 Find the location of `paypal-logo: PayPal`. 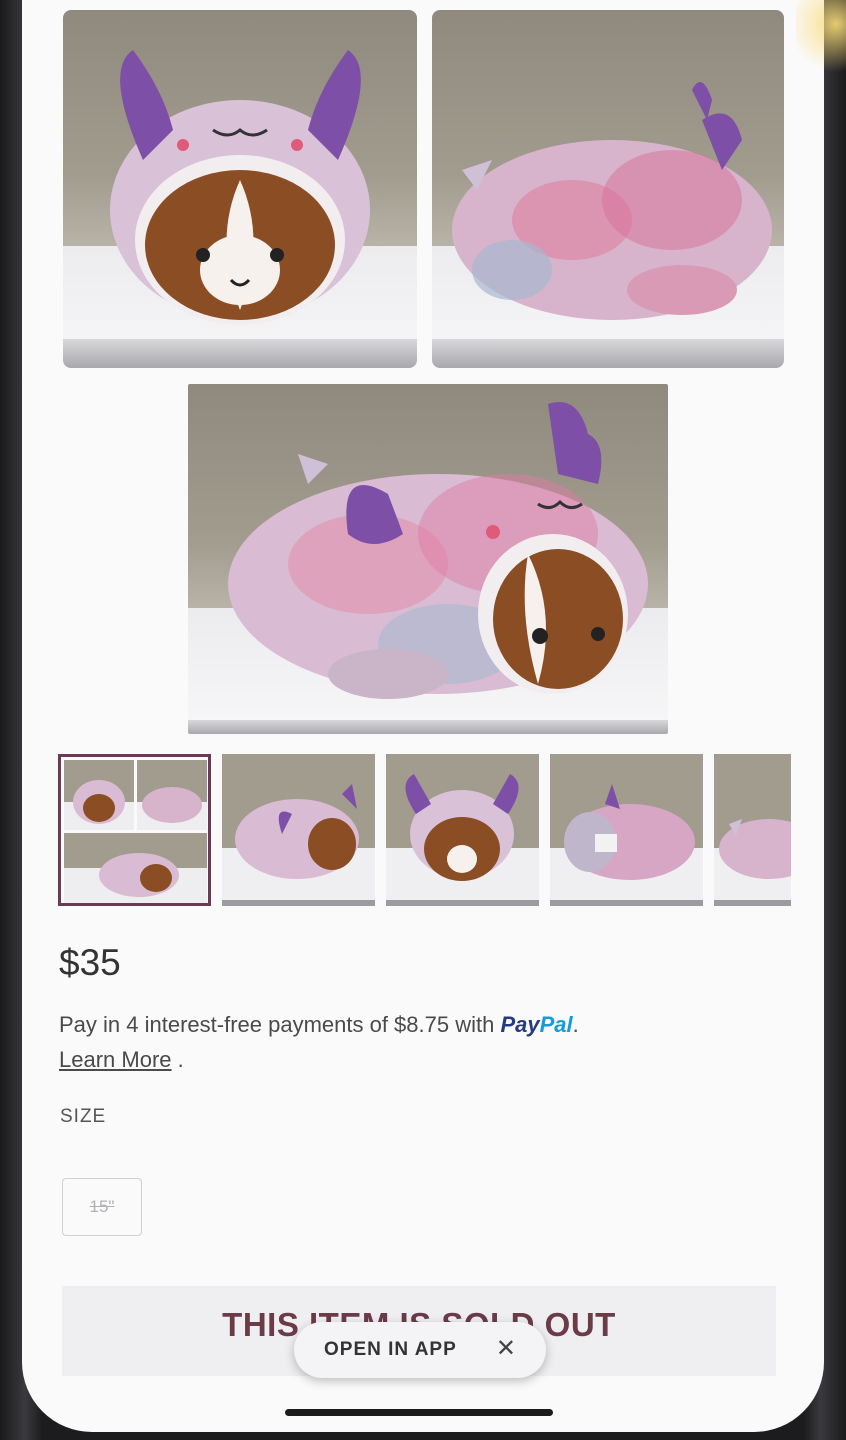

paypal-logo: PayPal is located at coordinates (536, 1024).